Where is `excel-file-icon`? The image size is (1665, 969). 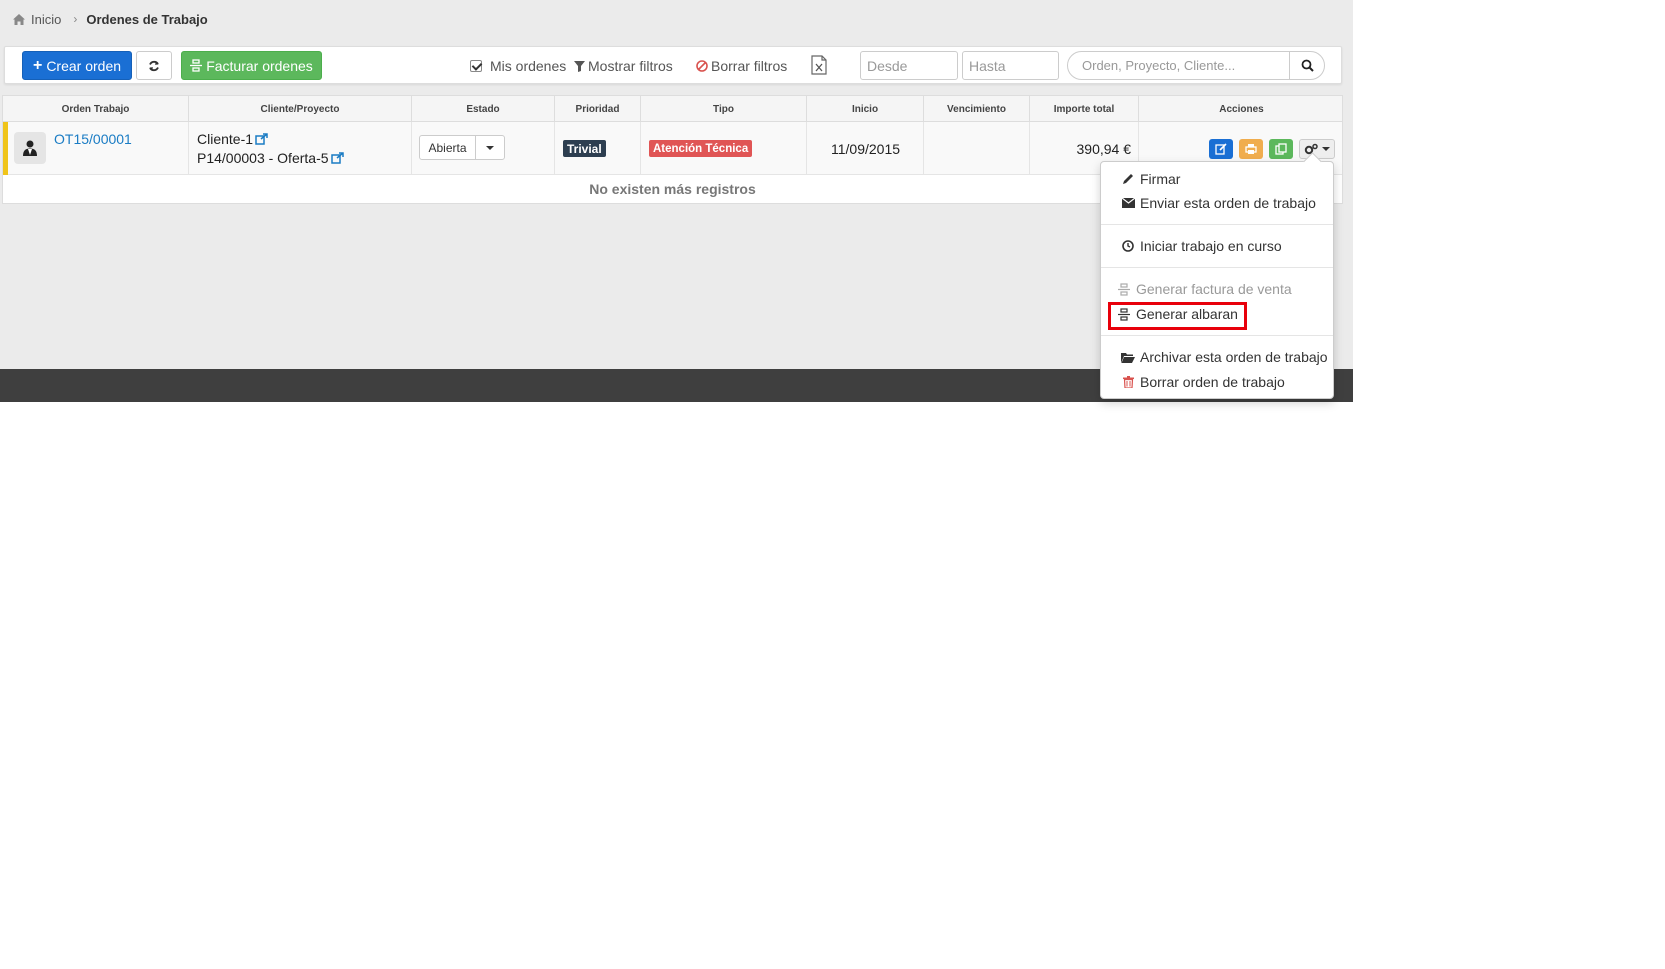 excel-file-icon is located at coordinates (819, 65).